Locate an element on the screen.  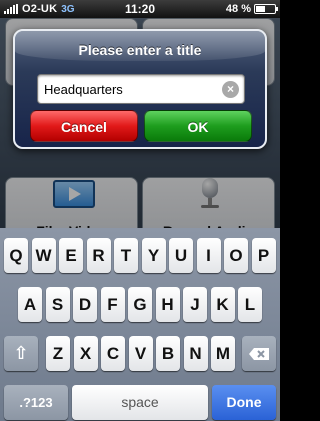
key-c: C is located at coordinates (113, 353).